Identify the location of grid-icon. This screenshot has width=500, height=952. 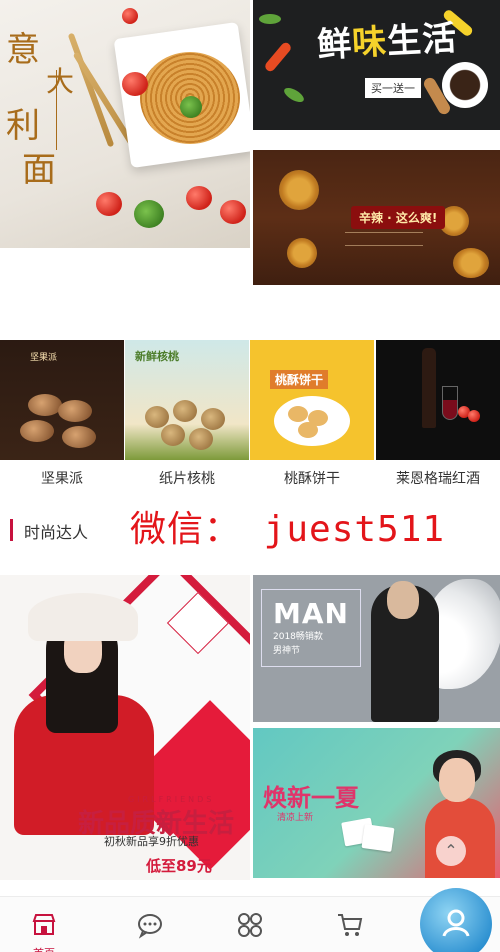
(250, 925).